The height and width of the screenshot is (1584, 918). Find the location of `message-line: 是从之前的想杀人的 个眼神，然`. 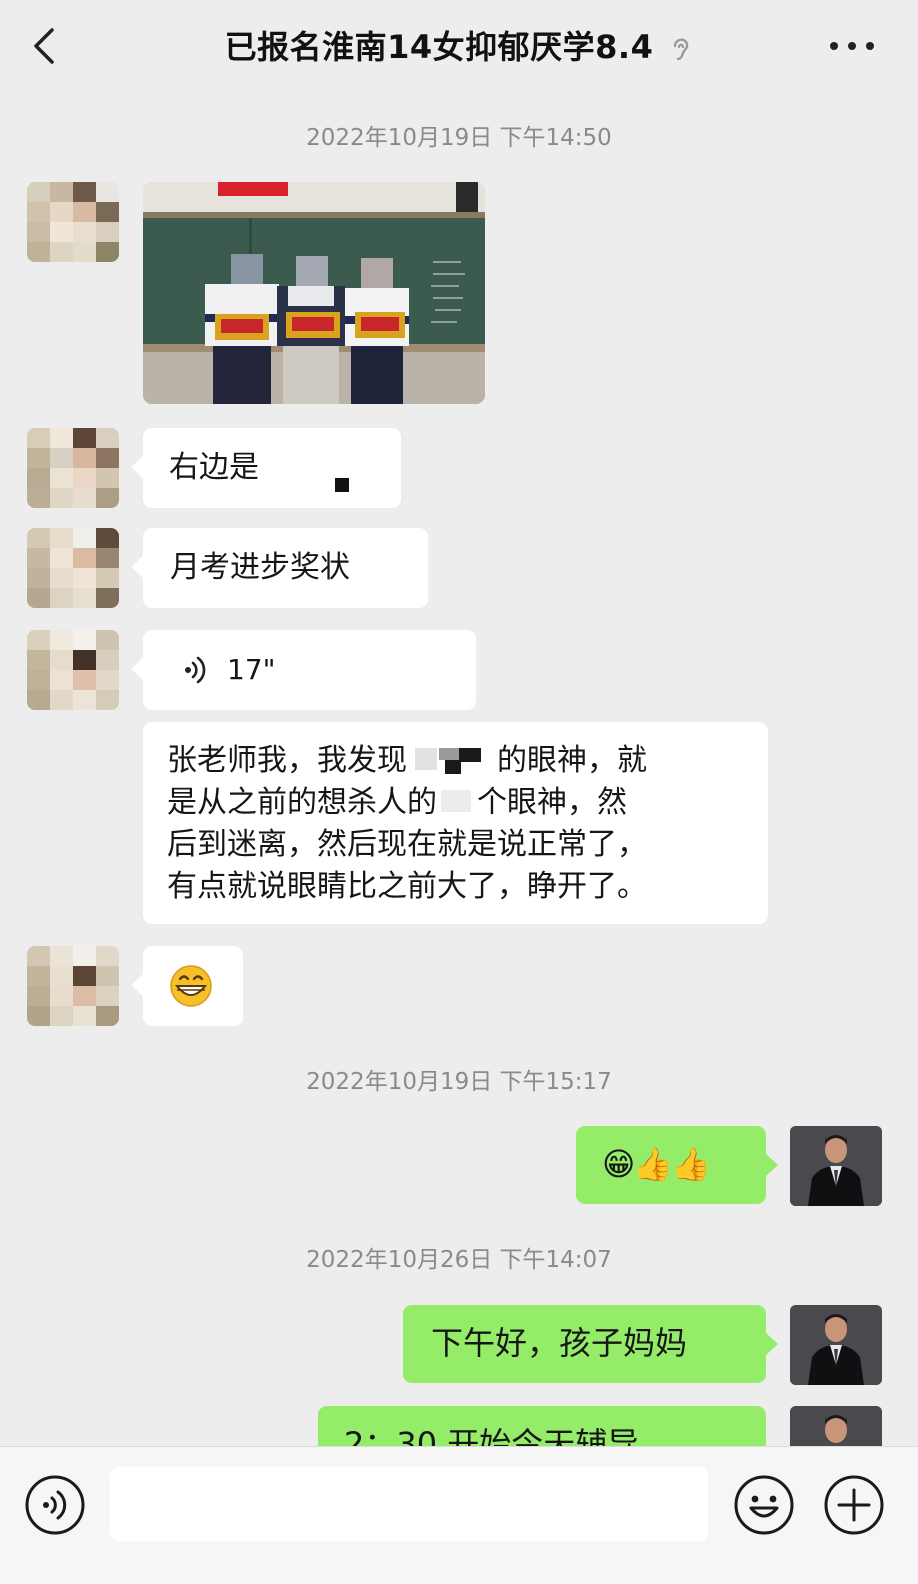

message-line: 是从之前的想杀人的 个眼神，然 is located at coordinates (455, 803).